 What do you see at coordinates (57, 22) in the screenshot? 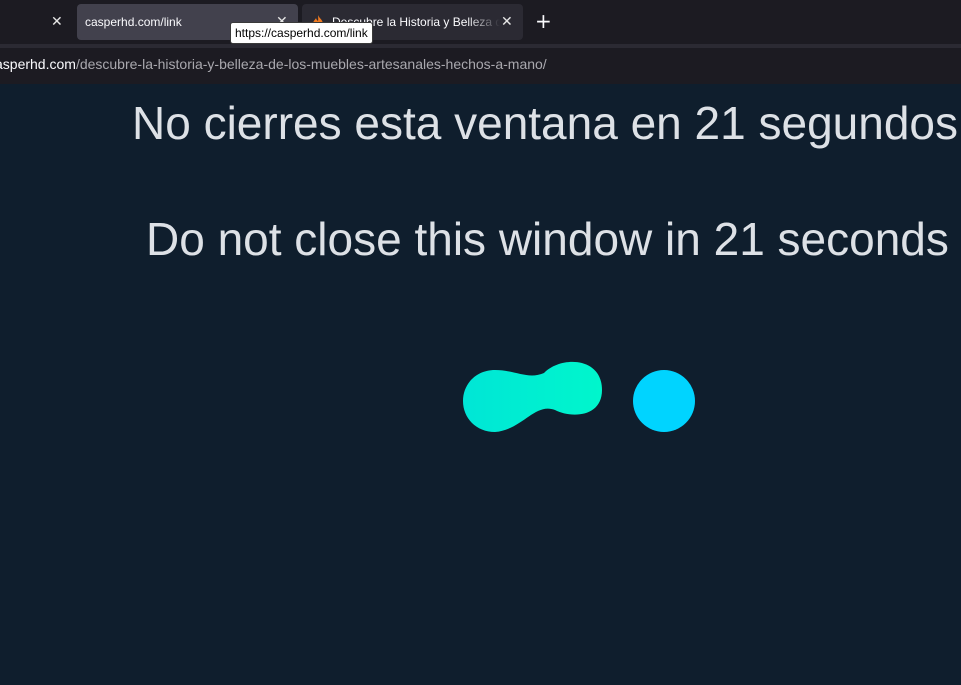
I see `close-icon: ✕` at bounding box center [57, 22].